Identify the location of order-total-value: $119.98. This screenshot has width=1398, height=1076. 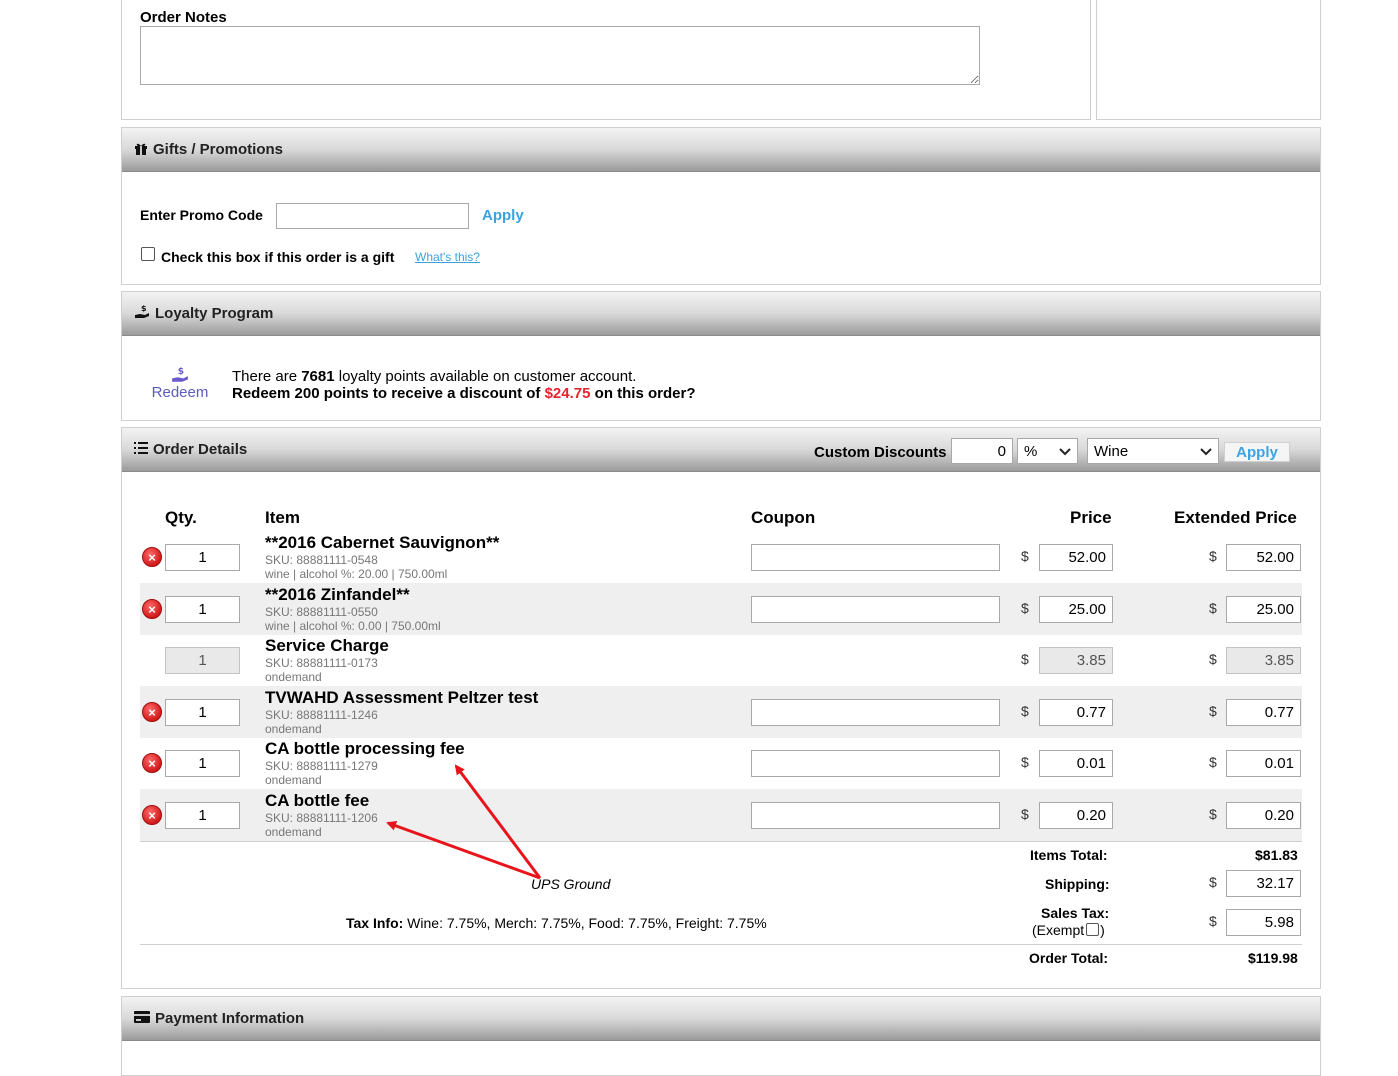
(1273, 958).